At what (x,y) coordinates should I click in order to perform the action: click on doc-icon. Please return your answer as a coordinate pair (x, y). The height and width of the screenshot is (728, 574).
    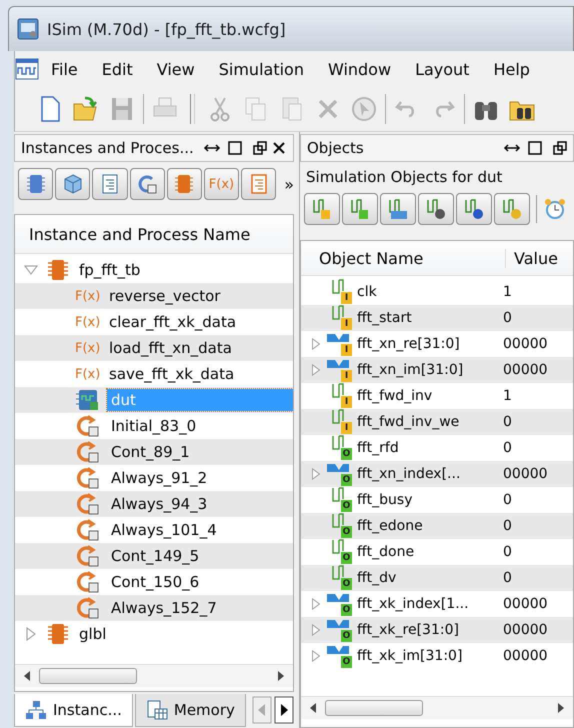
    Looking at the image, I should click on (110, 184).